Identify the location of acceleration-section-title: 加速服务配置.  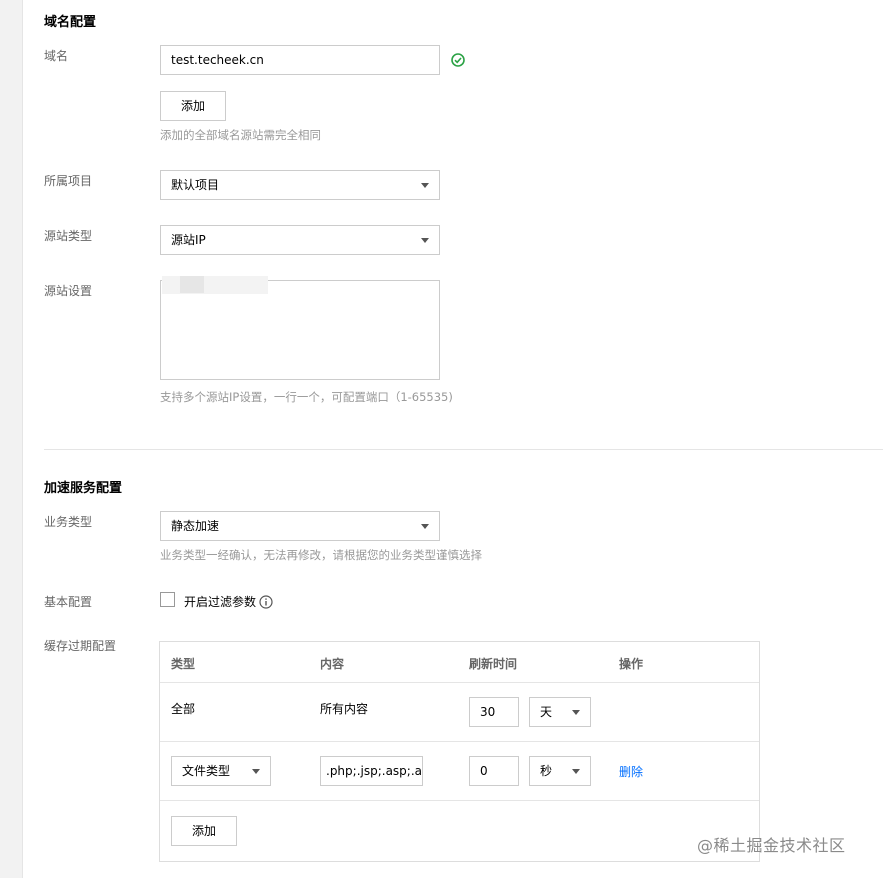
(83, 488).